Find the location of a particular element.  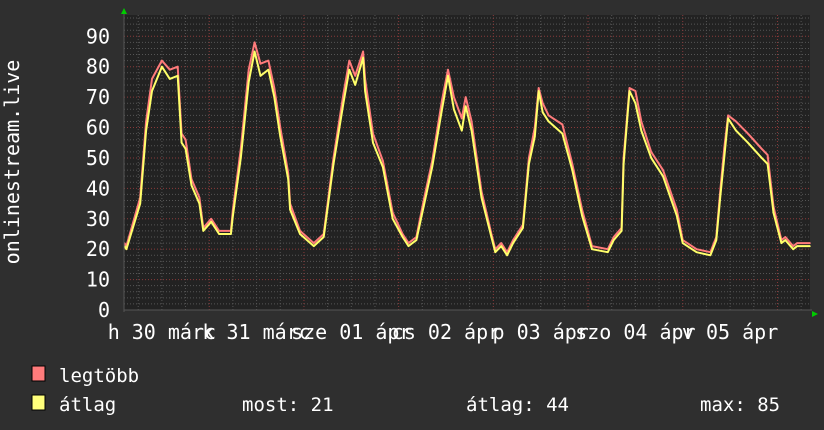

stat-max: max: 85 is located at coordinates (740, 405).